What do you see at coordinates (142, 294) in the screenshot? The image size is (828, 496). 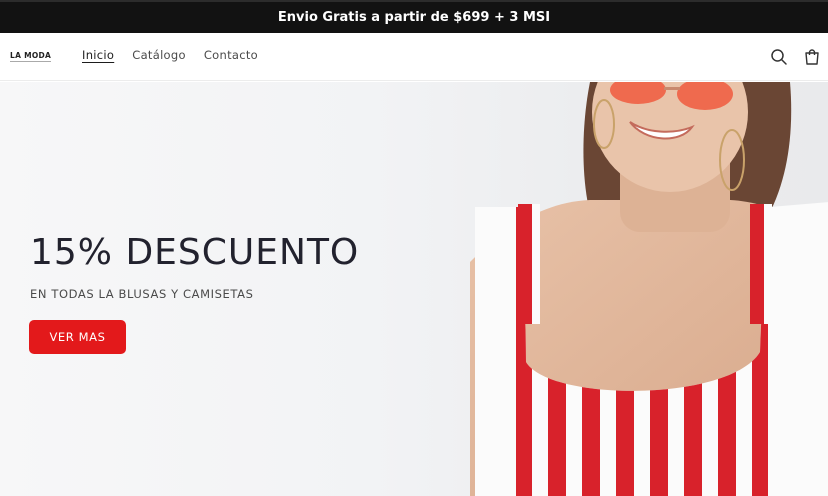 I see `hero-subtitle: EN TODAS LA BLUSAS Y CAMISETAS` at bounding box center [142, 294].